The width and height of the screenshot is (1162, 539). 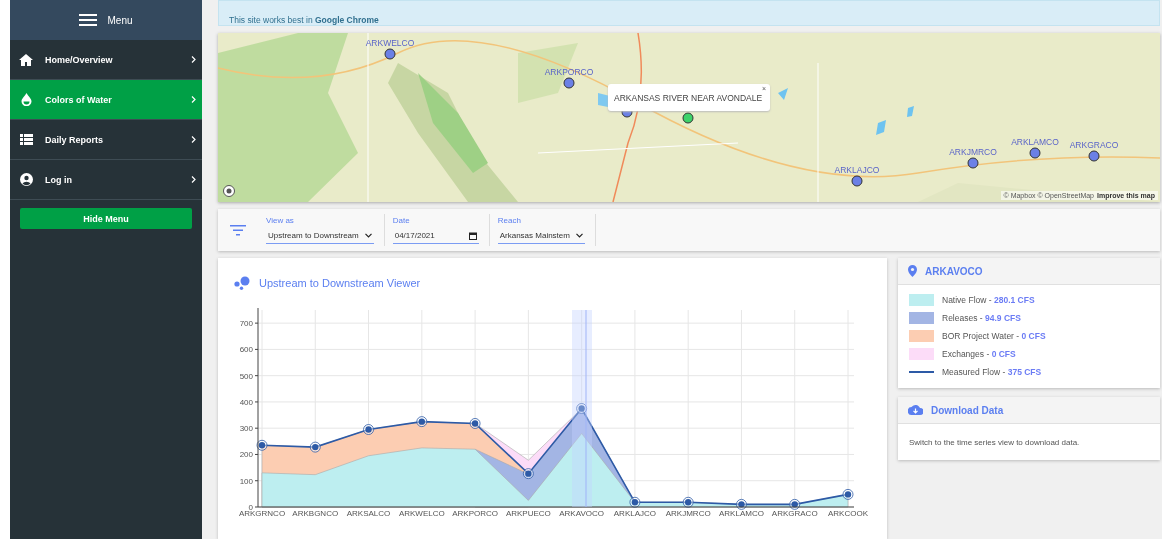 I want to click on x-tick-label: ARKJMRCO, so click(x=688, y=513).